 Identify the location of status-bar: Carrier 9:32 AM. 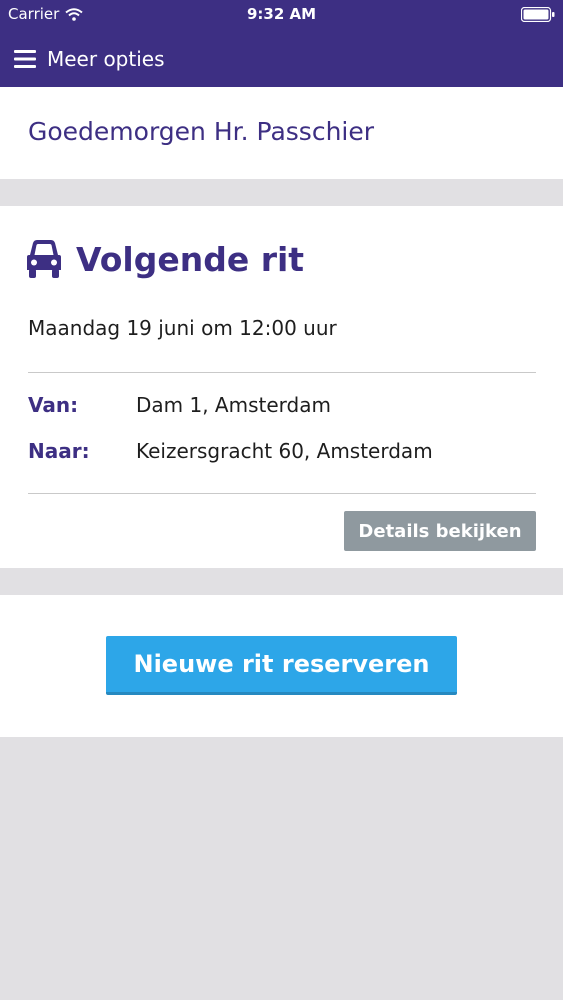
(281, 15).